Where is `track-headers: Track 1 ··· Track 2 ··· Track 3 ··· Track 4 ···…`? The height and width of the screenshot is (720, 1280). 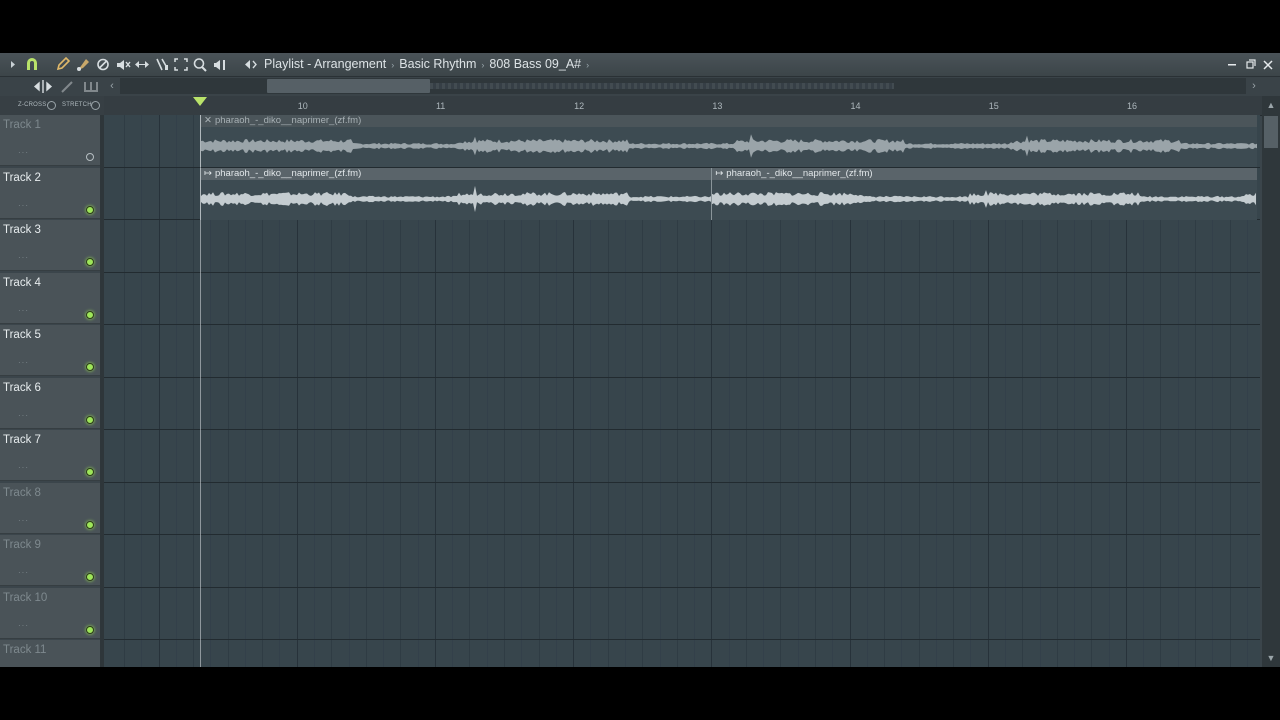 track-headers: Track 1 ··· Track 2 ··· Track 3 ··· Track 4 ···… is located at coordinates (50, 391).